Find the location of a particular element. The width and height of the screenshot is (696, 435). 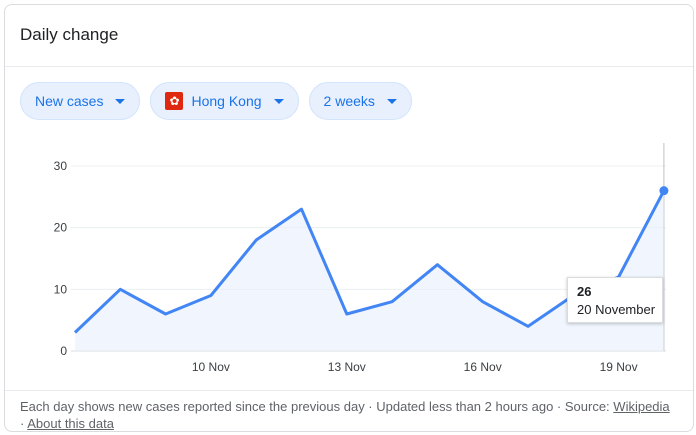

x-tick-label: 16 Nov is located at coordinates (483, 367).